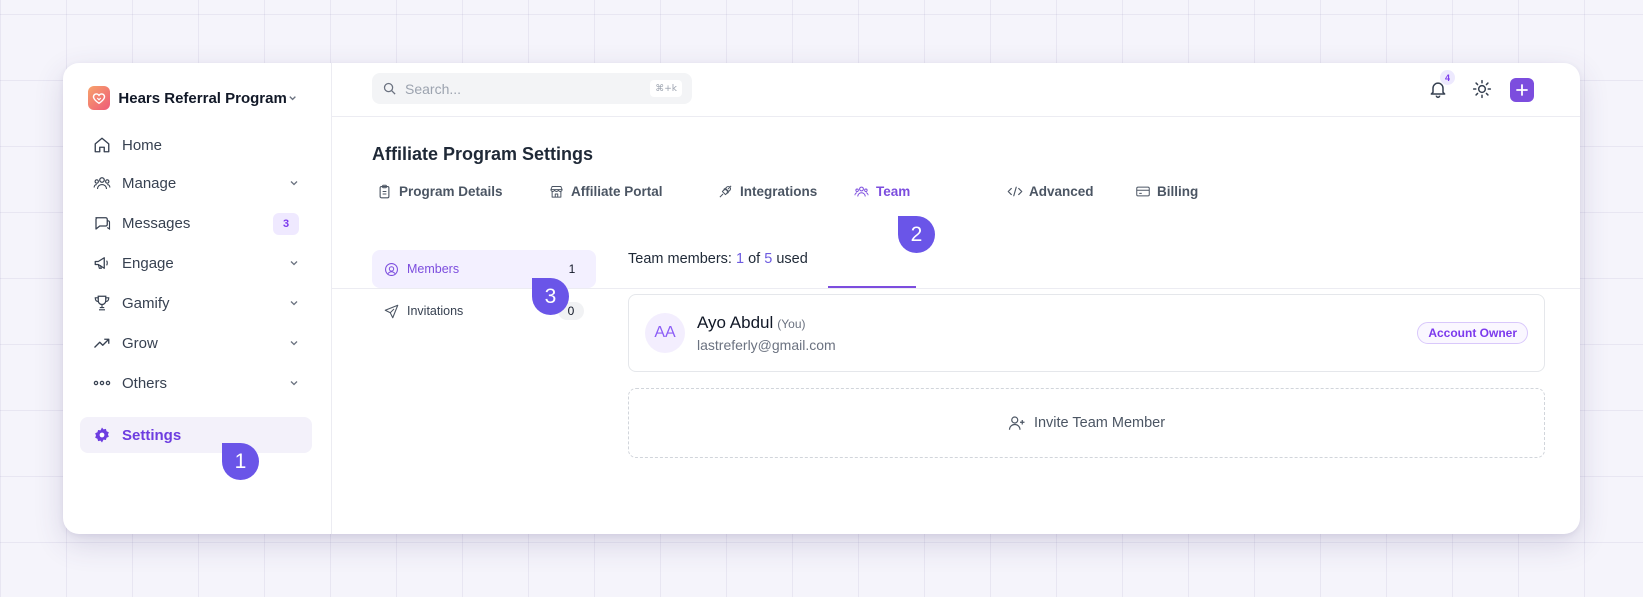 The height and width of the screenshot is (597, 1643). Describe the element at coordinates (916, 234) in the screenshot. I see `step-marker-2: 2` at that location.